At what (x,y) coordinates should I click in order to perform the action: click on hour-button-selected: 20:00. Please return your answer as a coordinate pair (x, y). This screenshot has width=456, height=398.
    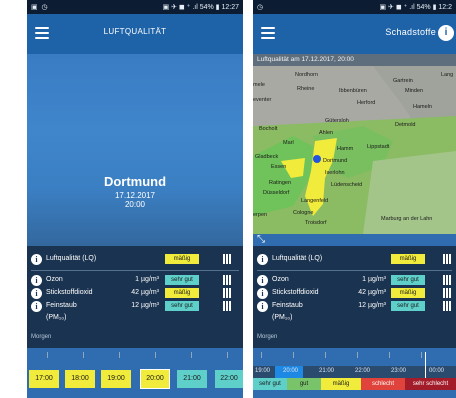
    Looking at the image, I should click on (155, 379).